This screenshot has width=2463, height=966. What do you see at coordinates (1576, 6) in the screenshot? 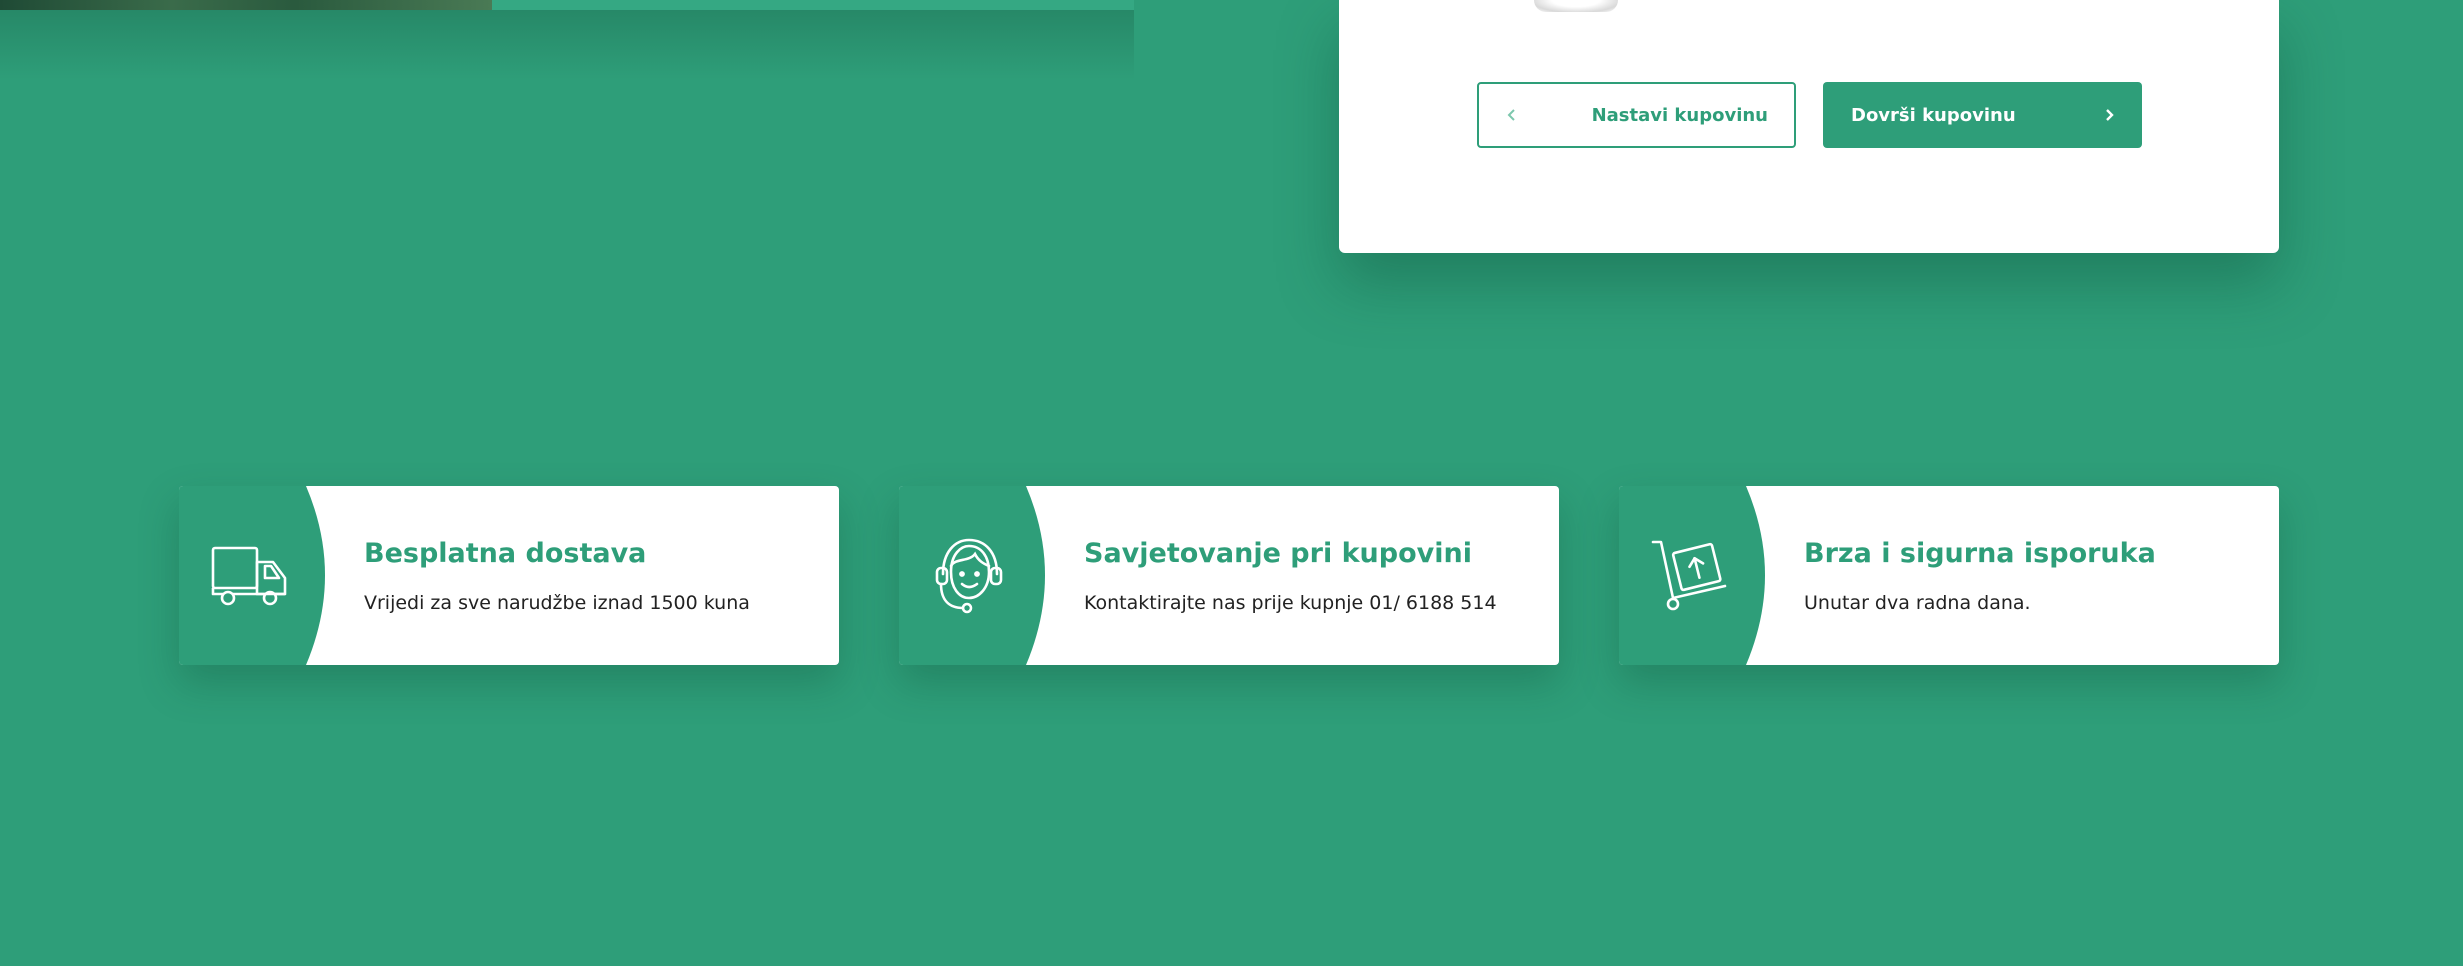
I see `product-image` at bounding box center [1576, 6].